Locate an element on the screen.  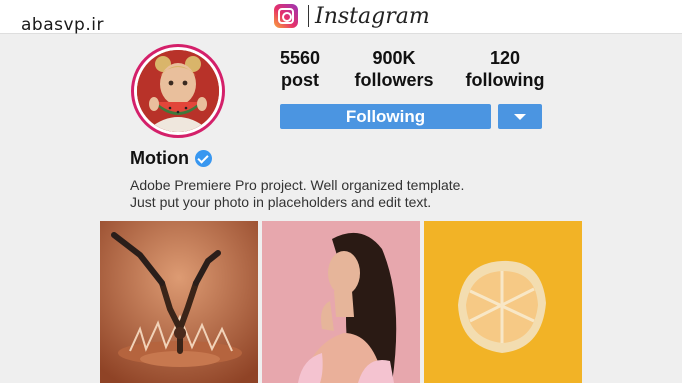
stat-label: following is located at coordinates (505, 80).